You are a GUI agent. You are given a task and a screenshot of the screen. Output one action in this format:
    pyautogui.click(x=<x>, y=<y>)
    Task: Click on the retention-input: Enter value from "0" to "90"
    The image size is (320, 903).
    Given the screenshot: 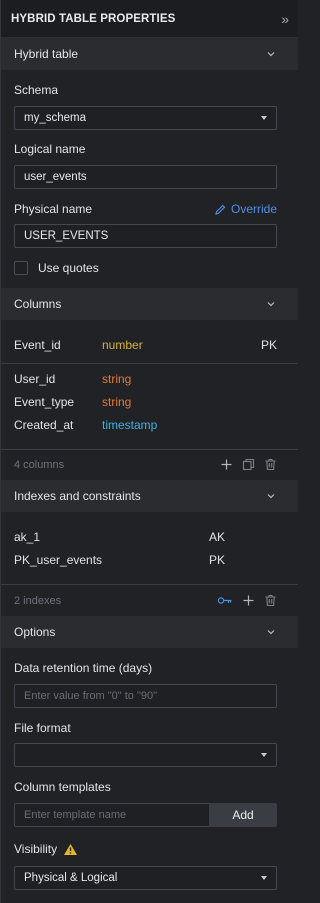 What is the action you would take?
    pyautogui.click(x=145, y=696)
    